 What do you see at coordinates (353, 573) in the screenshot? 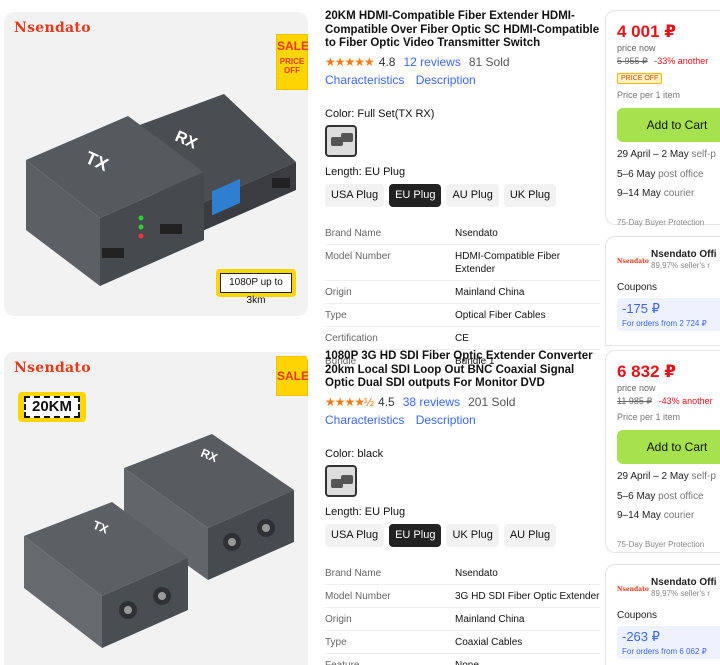
I see `spec-key: Brand Name` at bounding box center [353, 573].